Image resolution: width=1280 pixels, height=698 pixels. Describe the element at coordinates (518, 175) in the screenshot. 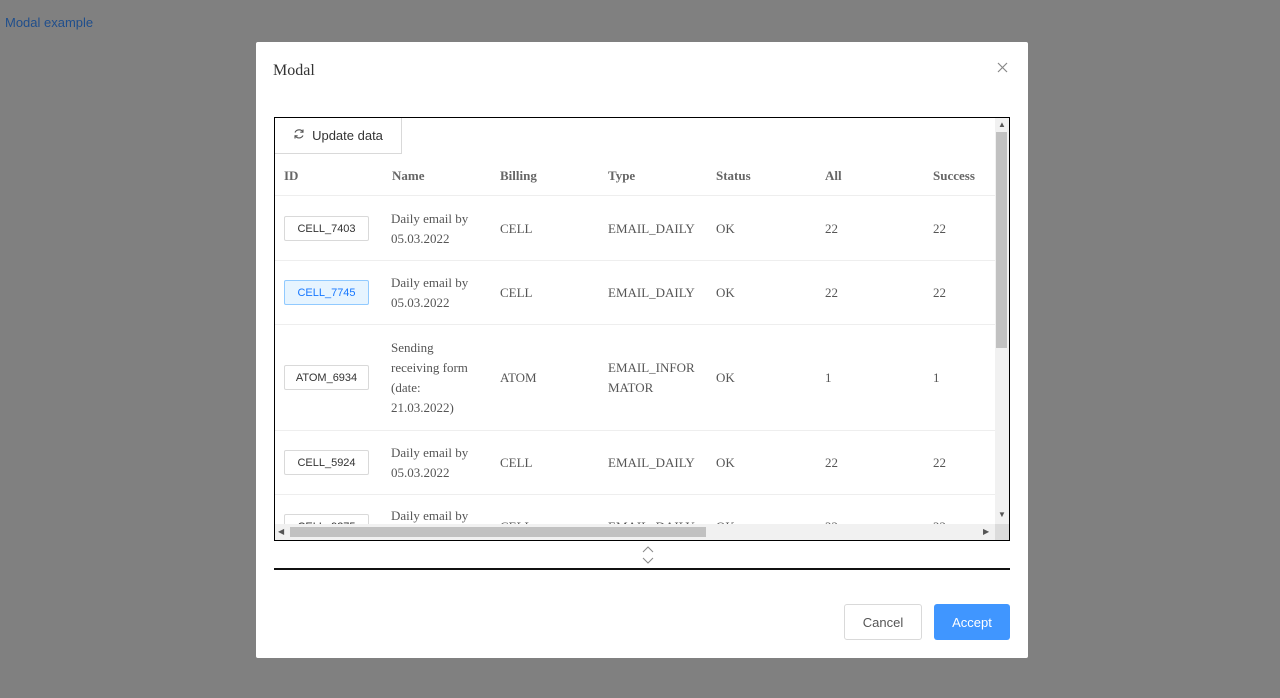

I see `column-header-billing: Billing` at that location.